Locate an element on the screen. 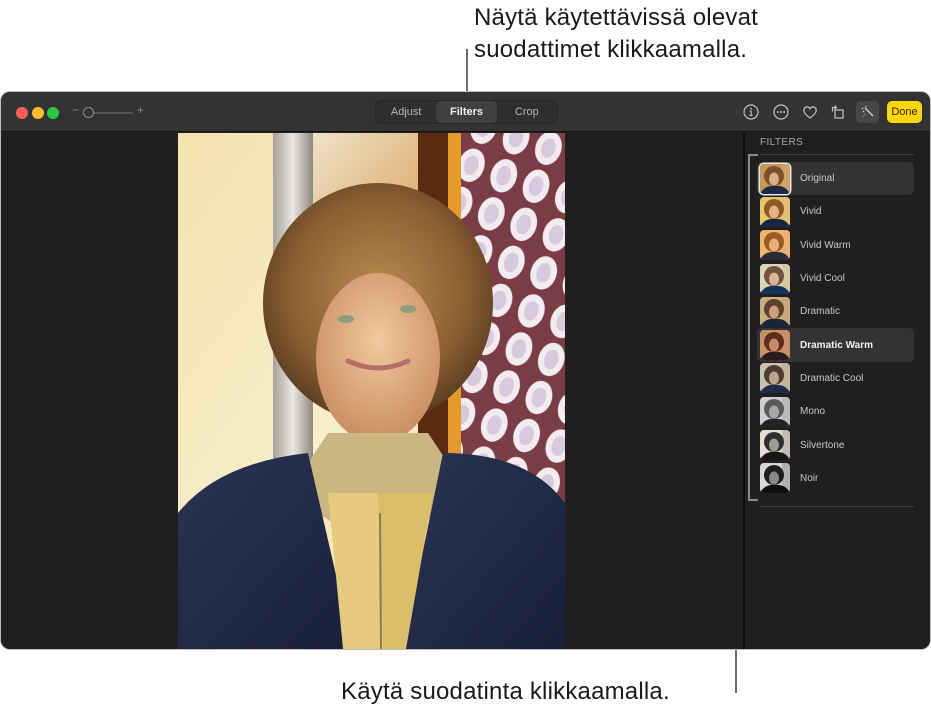  tab-adjust: Adjust is located at coordinates (406, 112).